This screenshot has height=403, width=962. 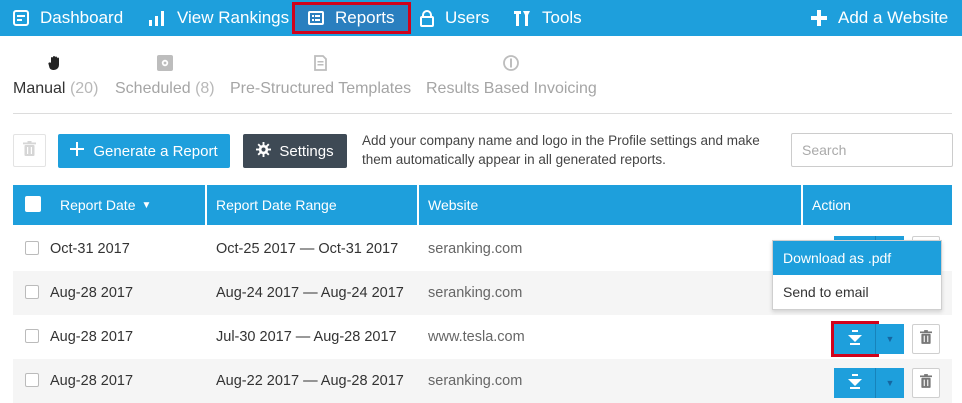 I want to click on column-website-label: Website, so click(x=453, y=205).